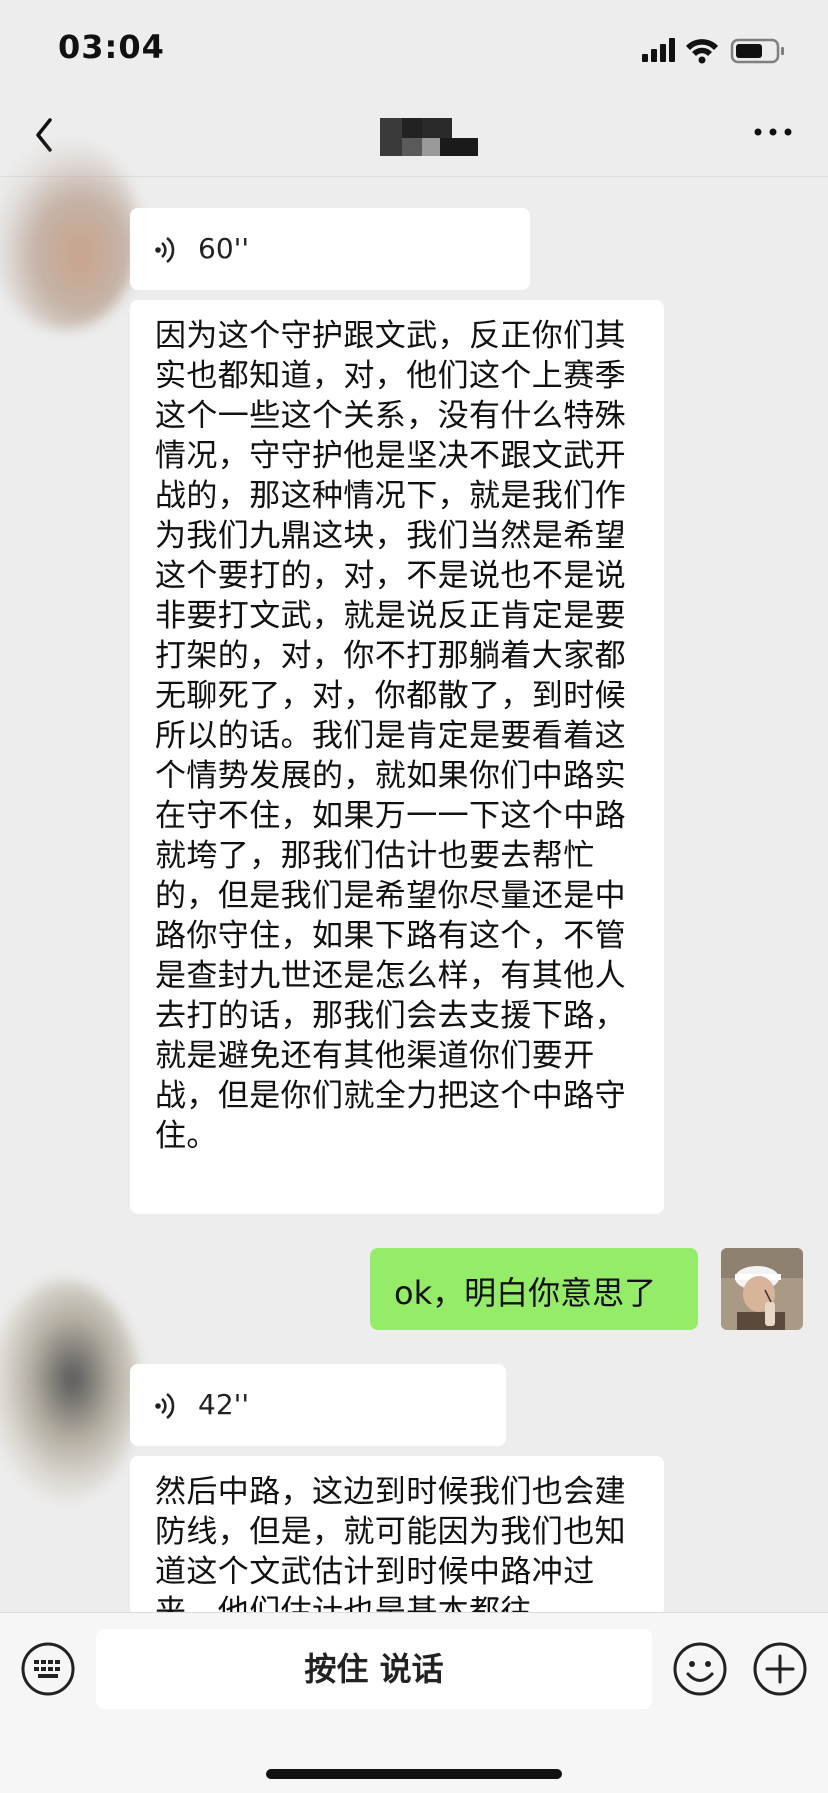  What do you see at coordinates (48, 1669) in the screenshot?
I see `keyboard-icon` at bounding box center [48, 1669].